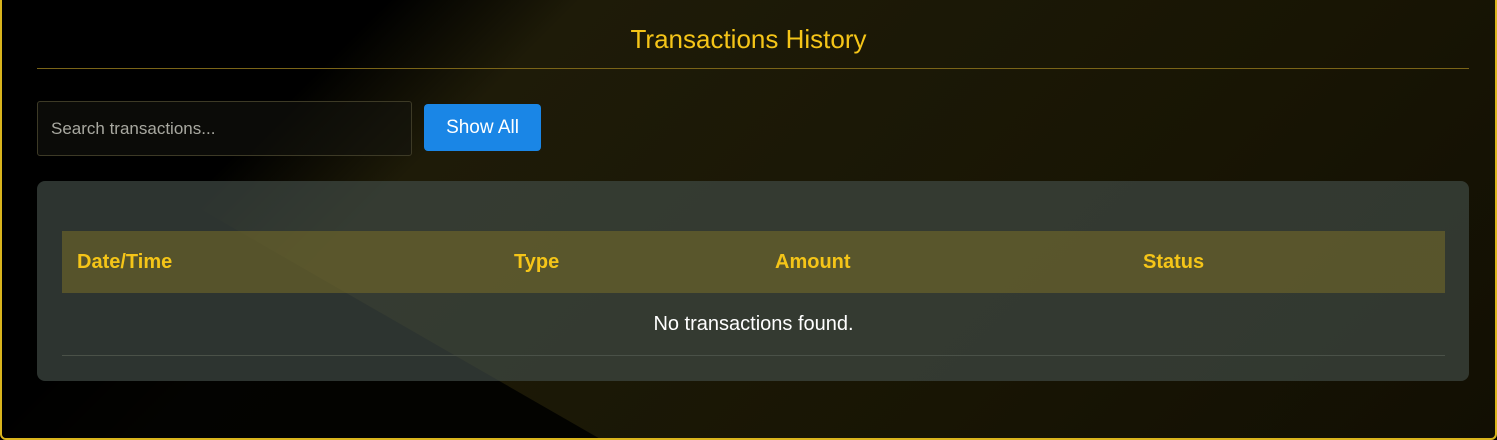 Image resolution: width=1497 pixels, height=440 pixels. I want to click on column-header-amount: Amount, so click(813, 262).